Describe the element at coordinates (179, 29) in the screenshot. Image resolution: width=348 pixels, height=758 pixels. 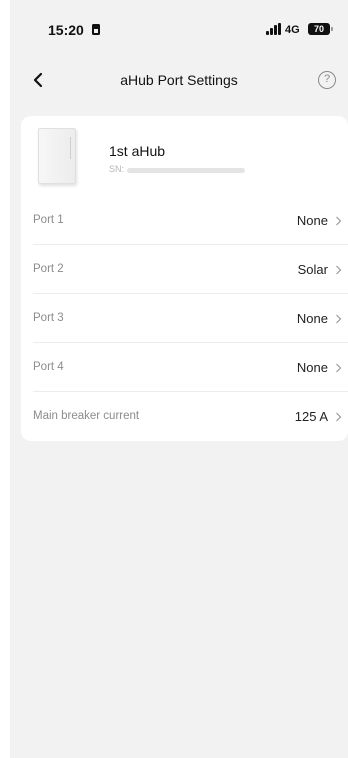
I see `status-bar: 15:20 4G 70` at that location.